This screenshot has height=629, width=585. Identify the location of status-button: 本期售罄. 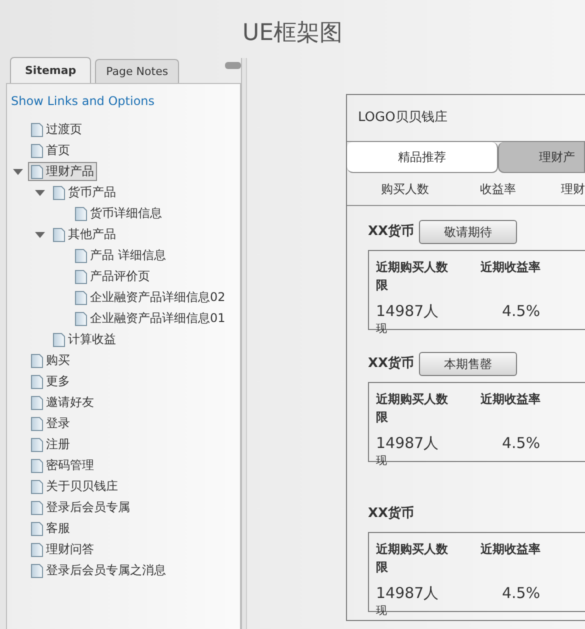
(468, 364).